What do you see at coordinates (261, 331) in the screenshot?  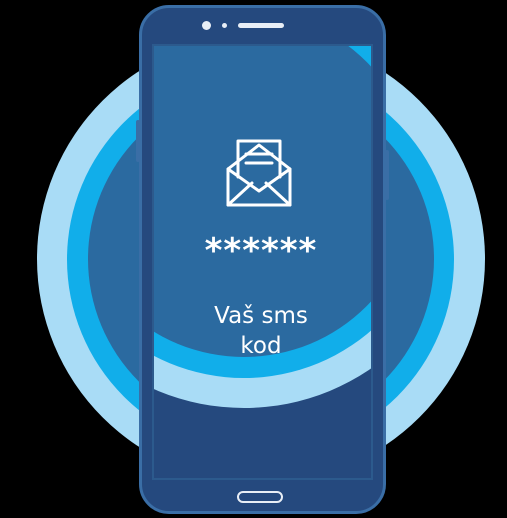 I see `sms-code-caption: Vaš sms kod` at bounding box center [261, 331].